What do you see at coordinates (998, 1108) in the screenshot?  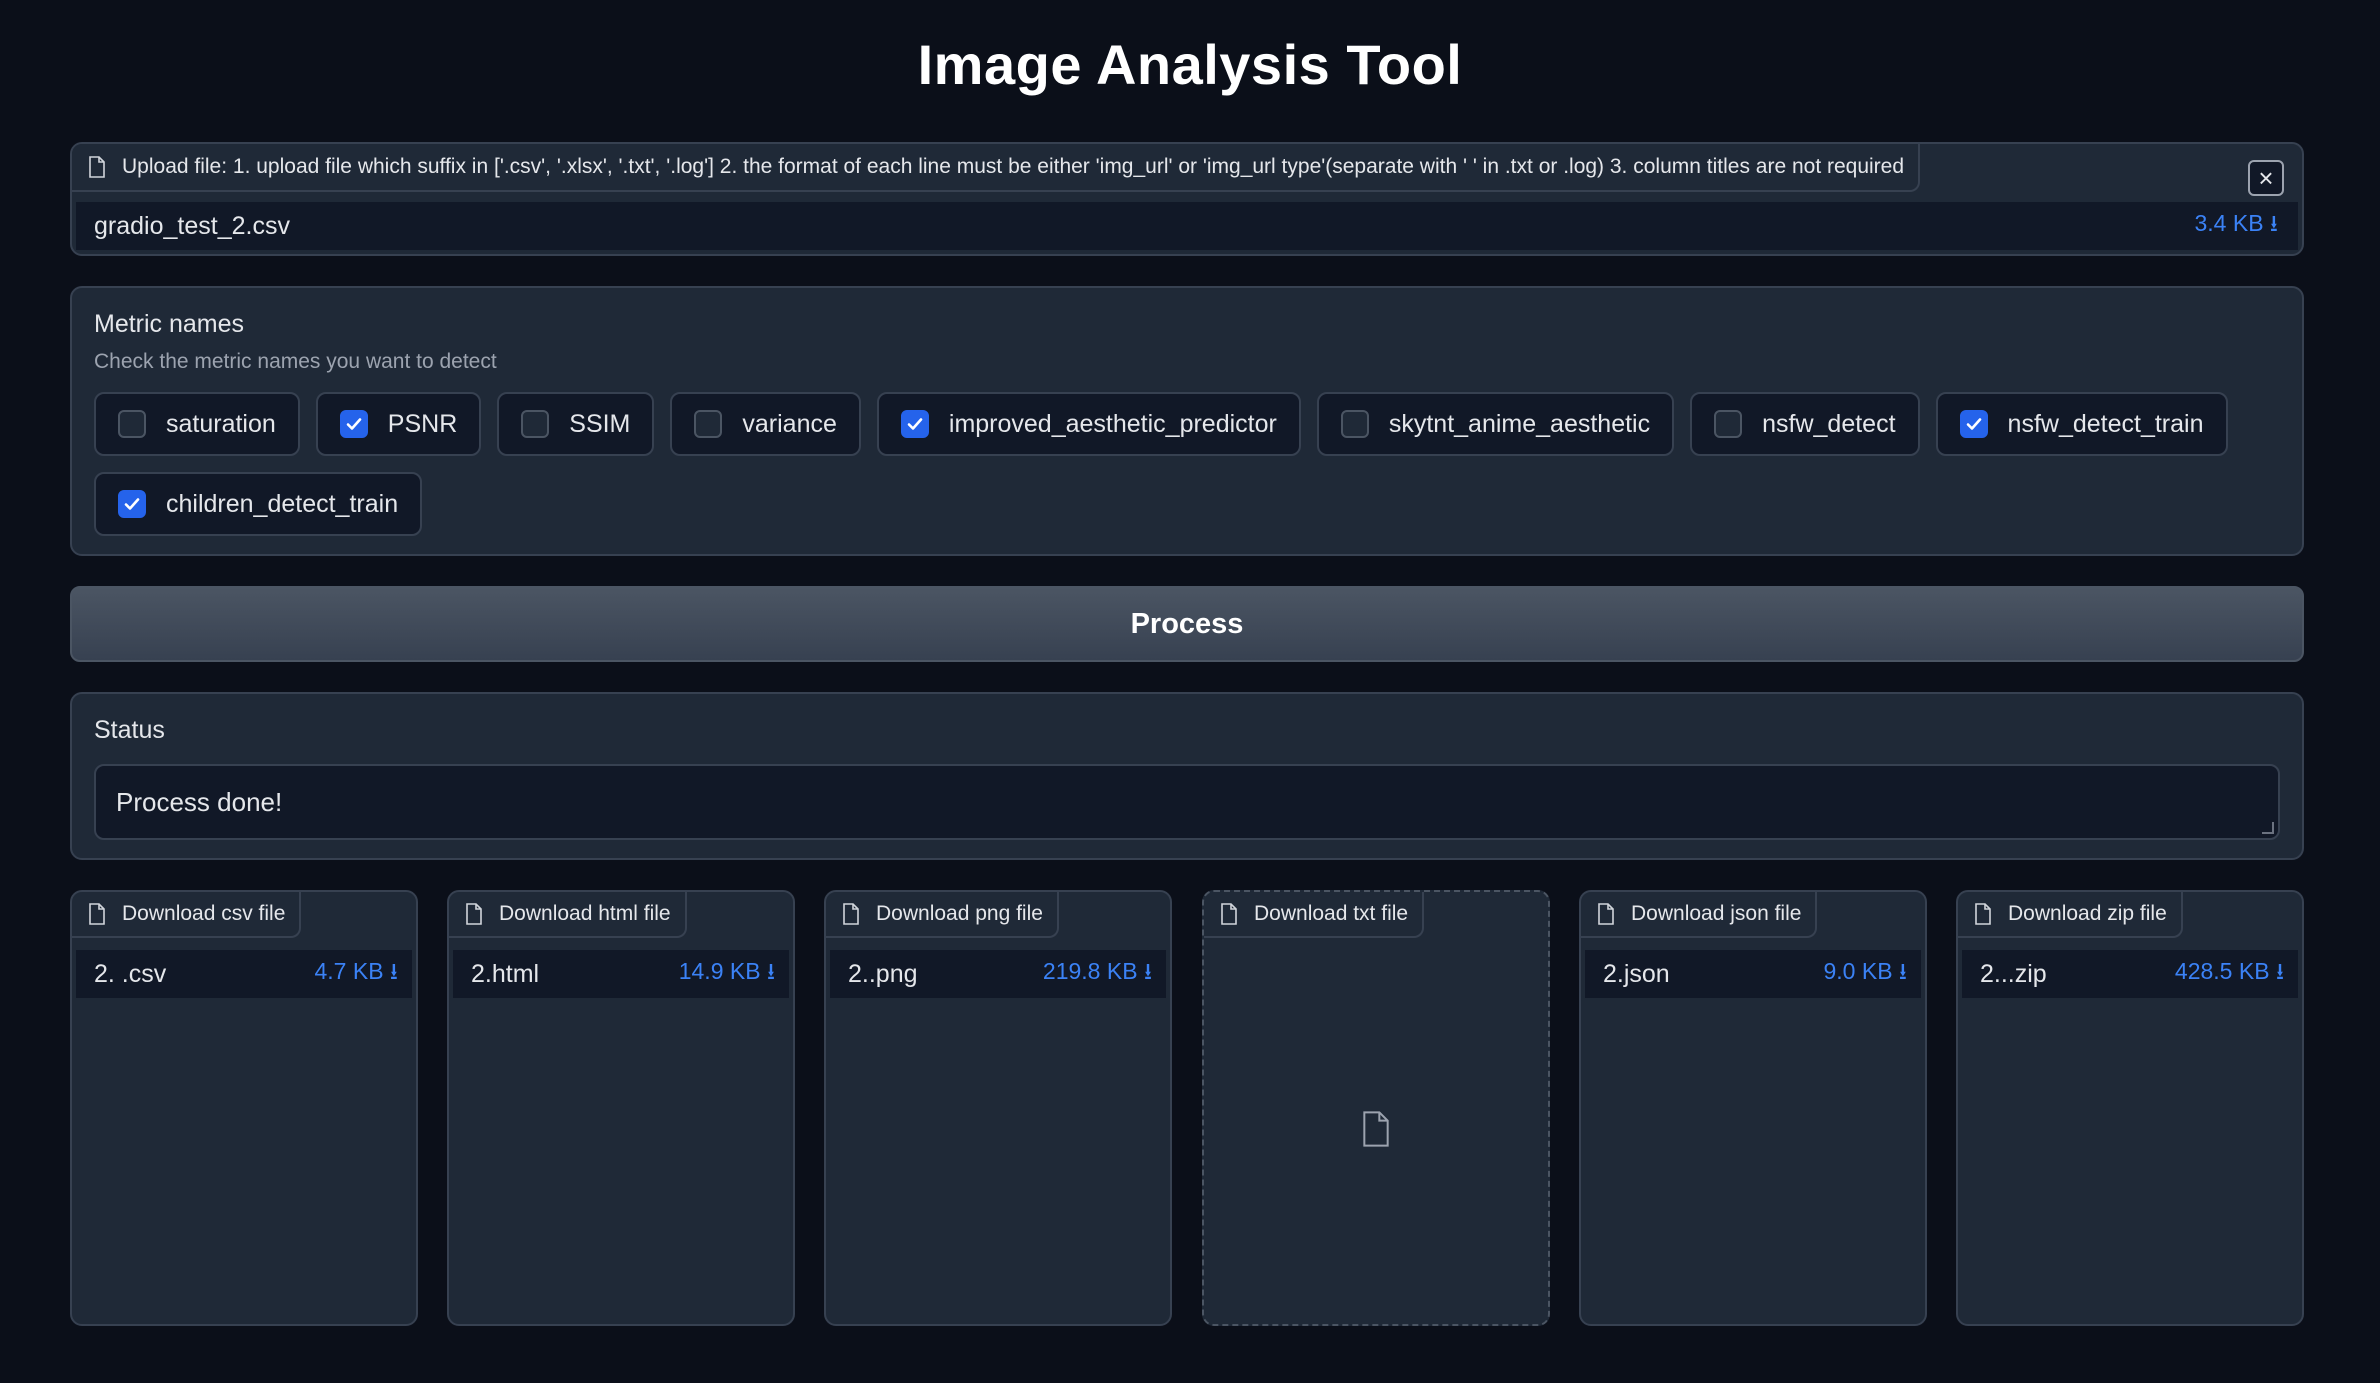 I see `download-card-2: Download png file 2..png 219.8 KB ⭳` at bounding box center [998, 1108].